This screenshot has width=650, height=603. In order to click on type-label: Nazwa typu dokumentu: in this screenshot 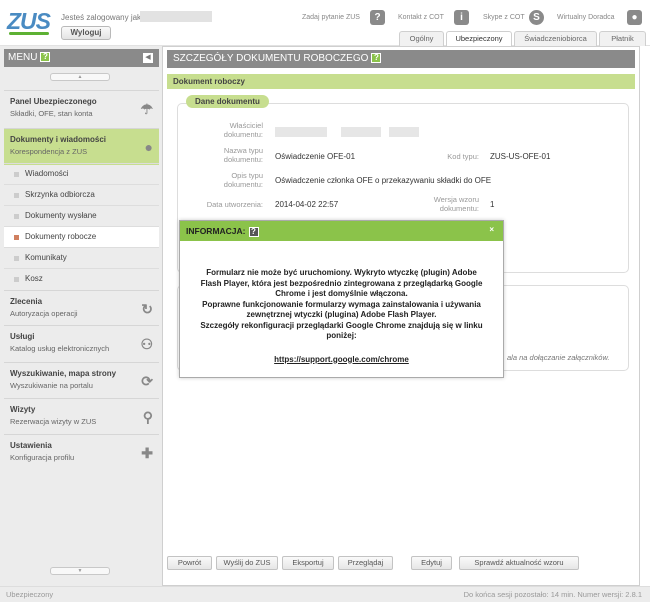, I will do `click(243, 155)`.